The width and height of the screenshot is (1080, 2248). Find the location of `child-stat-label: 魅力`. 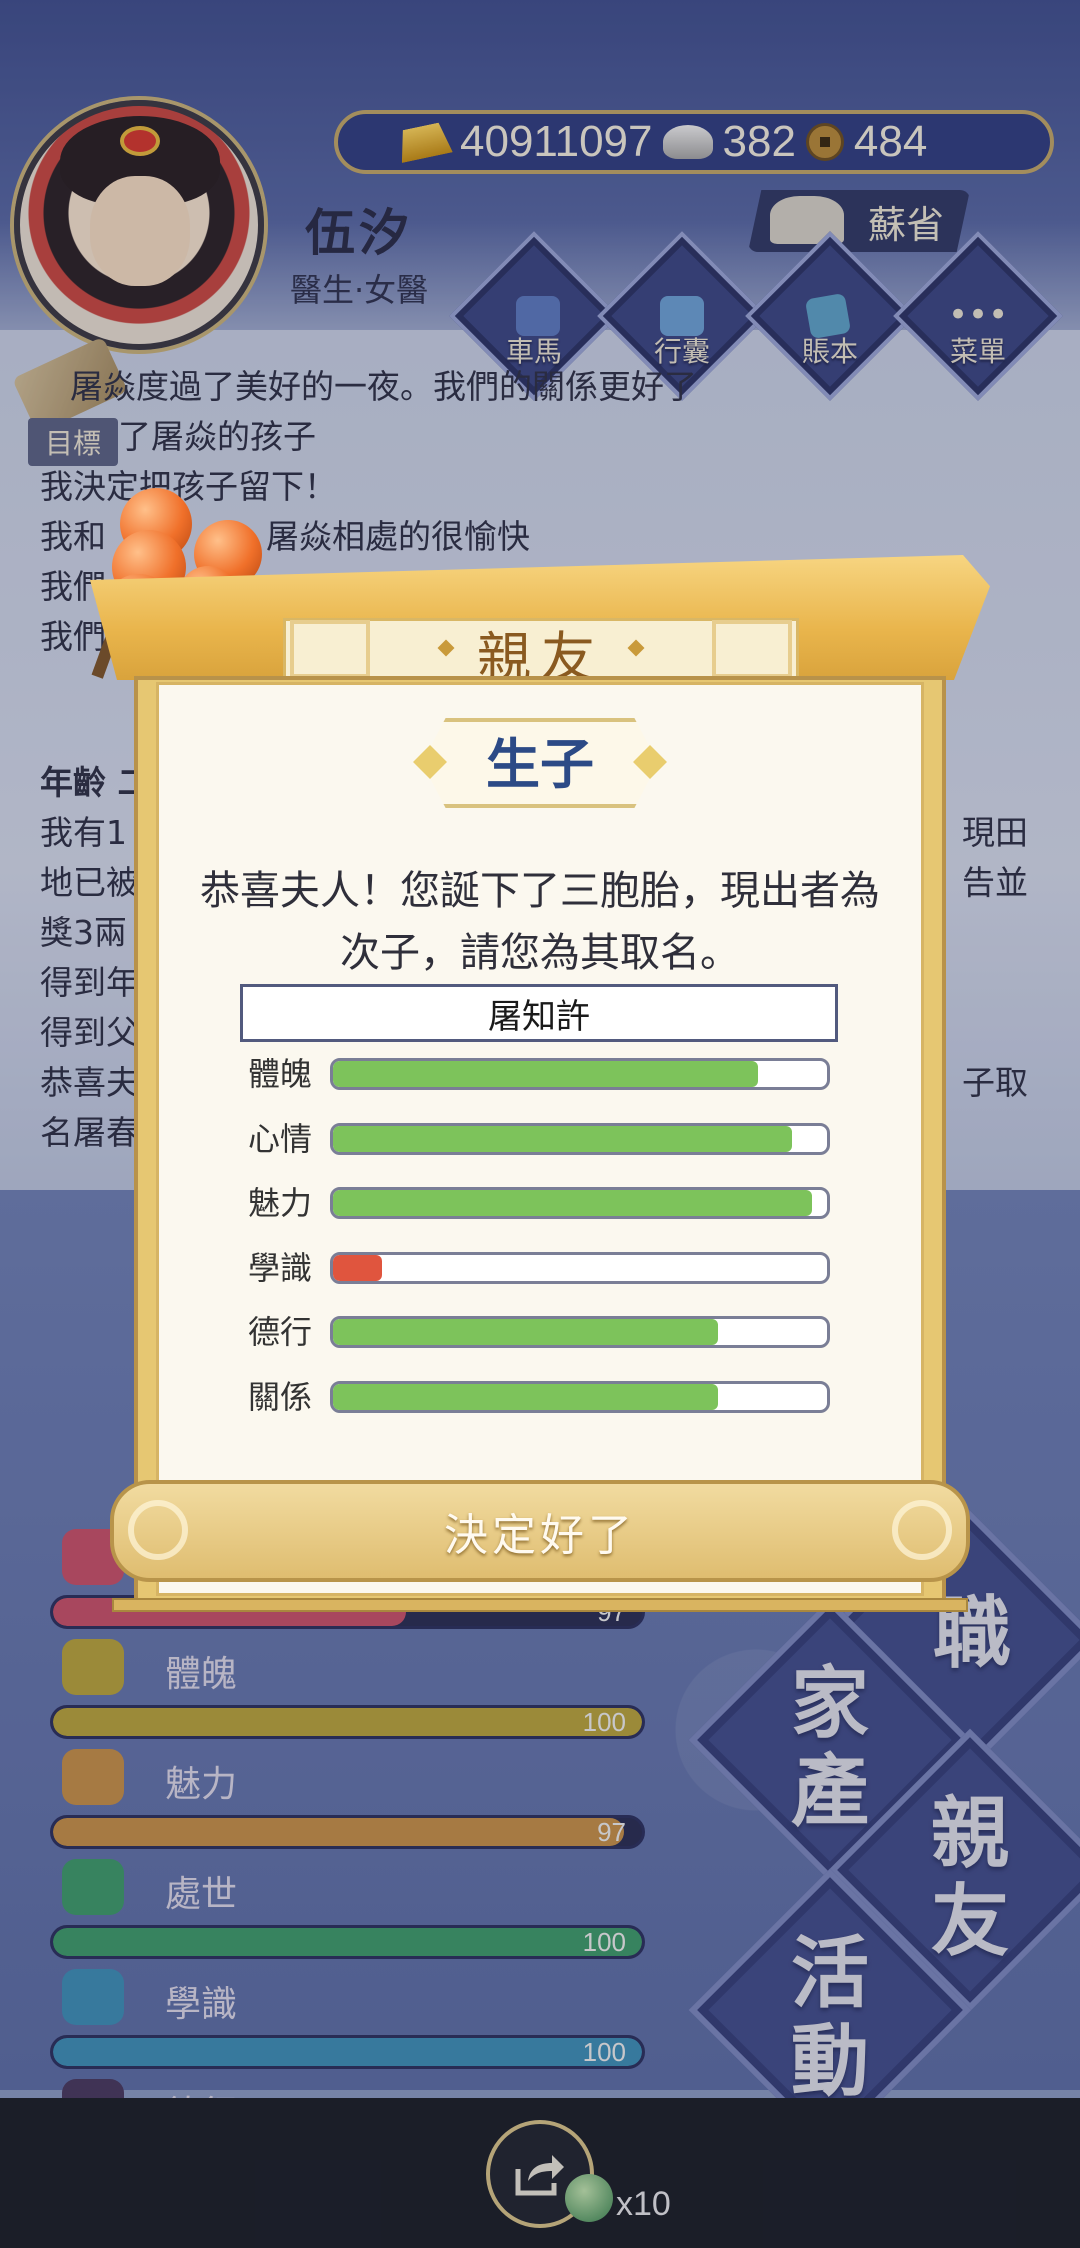

child-stat-label: 魅力 is located at coordinates (280, 1203).